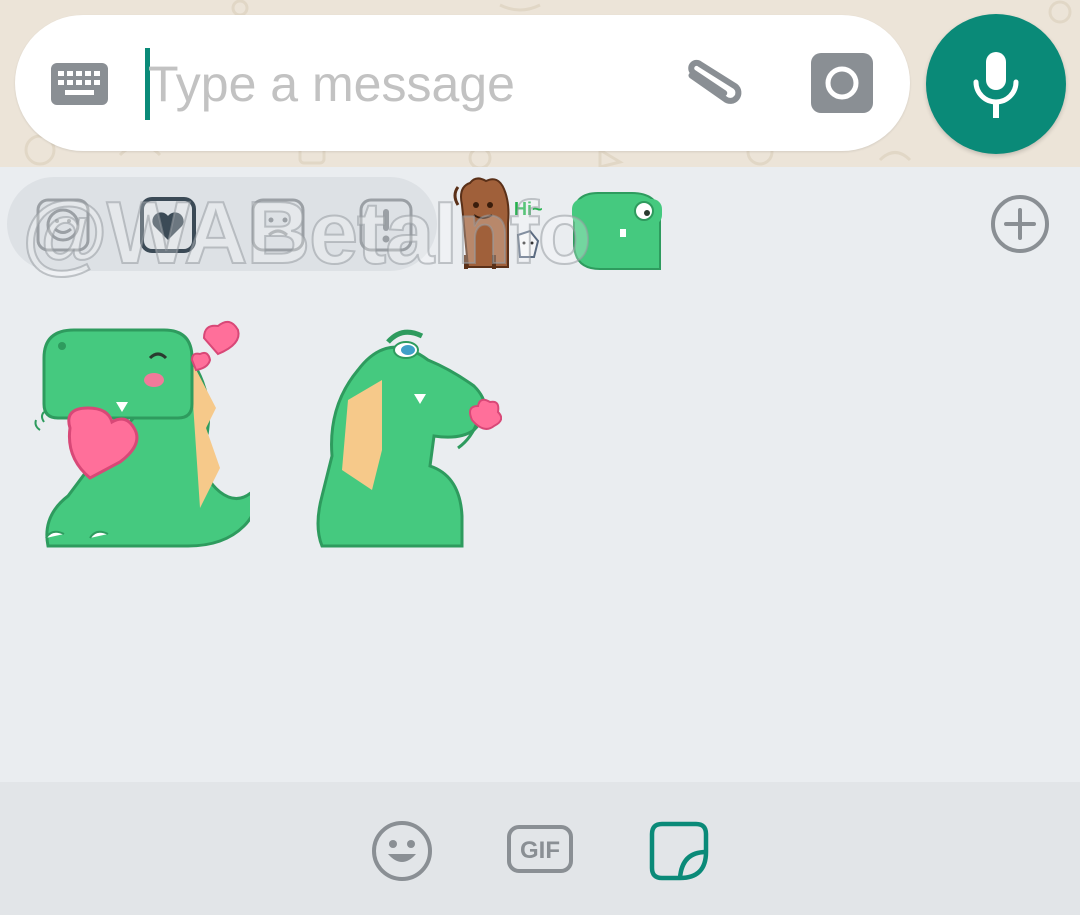 The height and width of the screenshot is (915, 1080). Describe the element at coordinates (402, 851) in the screenshot. I see `emoji-icon` at that location.